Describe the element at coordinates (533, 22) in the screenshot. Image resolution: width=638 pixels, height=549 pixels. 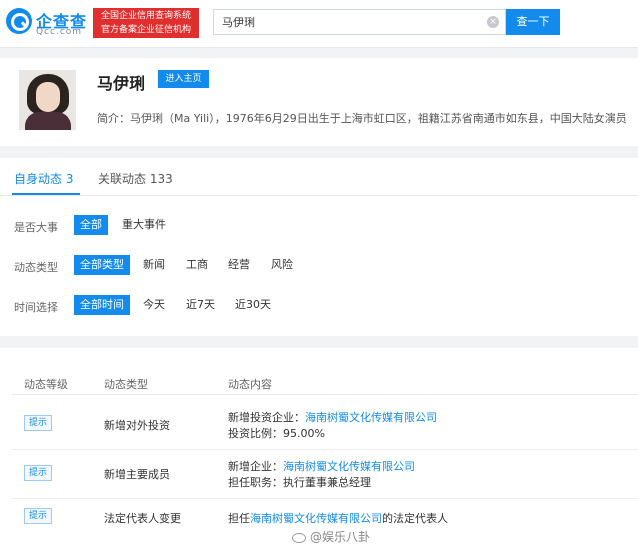
I see `search-button: 查一下` at that location.